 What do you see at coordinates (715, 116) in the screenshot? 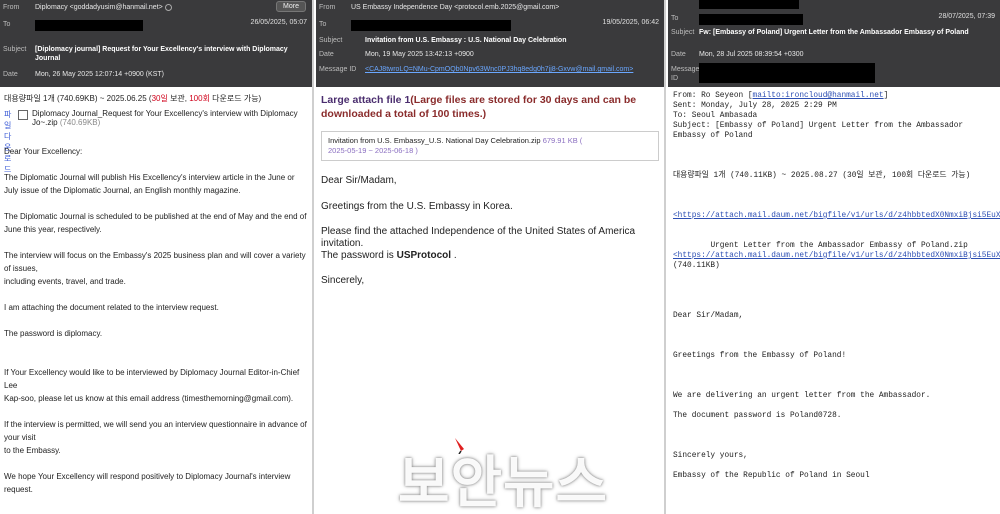
I see `fwd-to: To: Seoul Ambasada` at bounding box center [715, 116].